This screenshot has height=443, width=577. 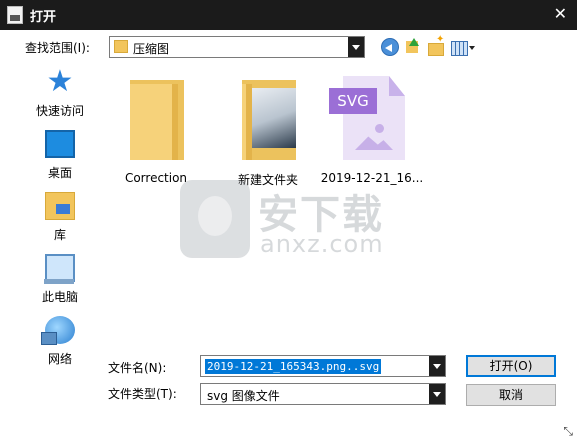 What do you see at coordinates (322, 244) in the screenshot?
I see `watermark-domain: anxz.com` at bounding box center [322, 244].